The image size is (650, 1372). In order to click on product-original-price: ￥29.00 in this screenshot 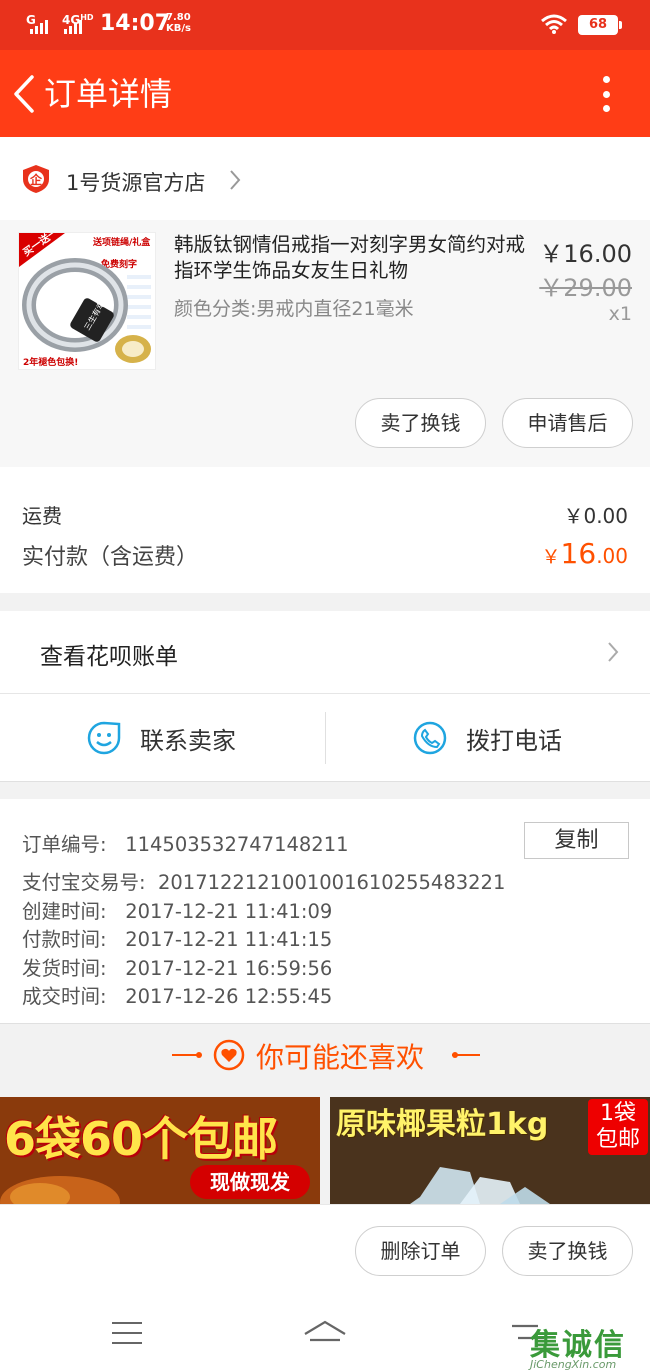, I will do `click(585, 288)`.